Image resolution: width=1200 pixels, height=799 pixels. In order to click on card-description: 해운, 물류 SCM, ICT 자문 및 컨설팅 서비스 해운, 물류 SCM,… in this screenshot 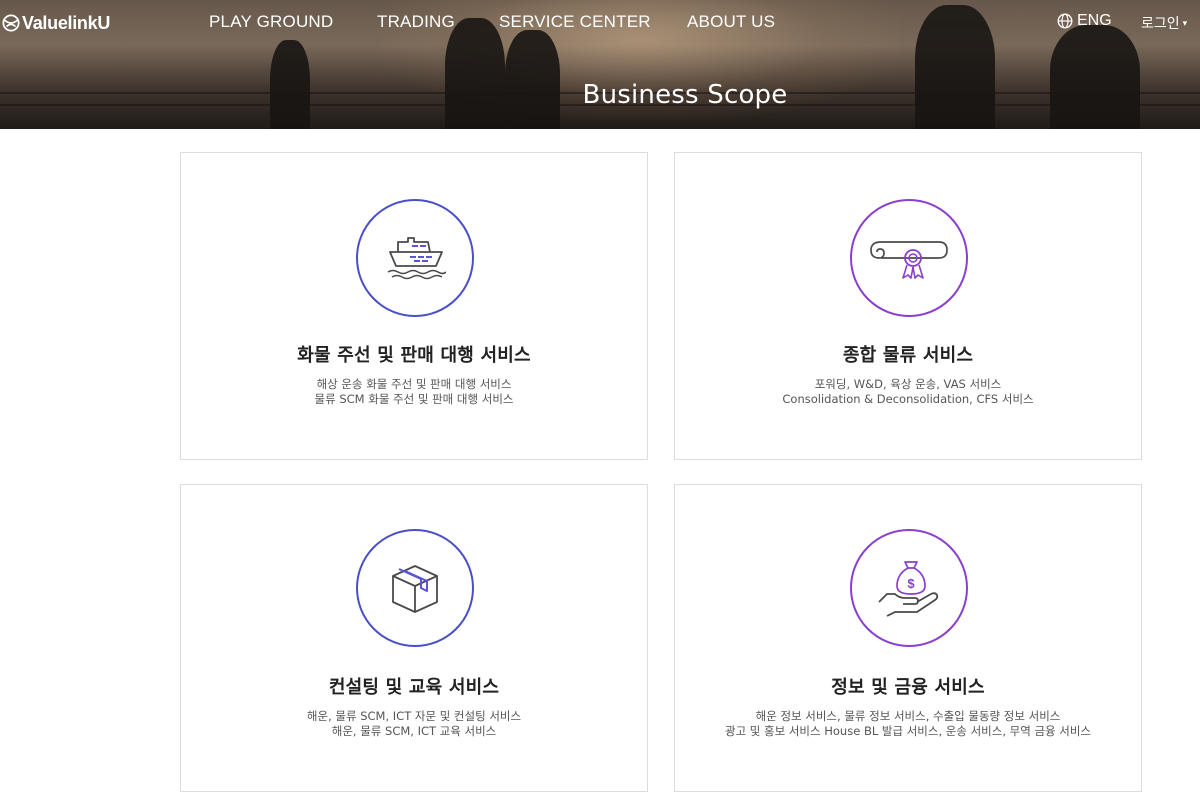, I will do `click(414, 724)`.